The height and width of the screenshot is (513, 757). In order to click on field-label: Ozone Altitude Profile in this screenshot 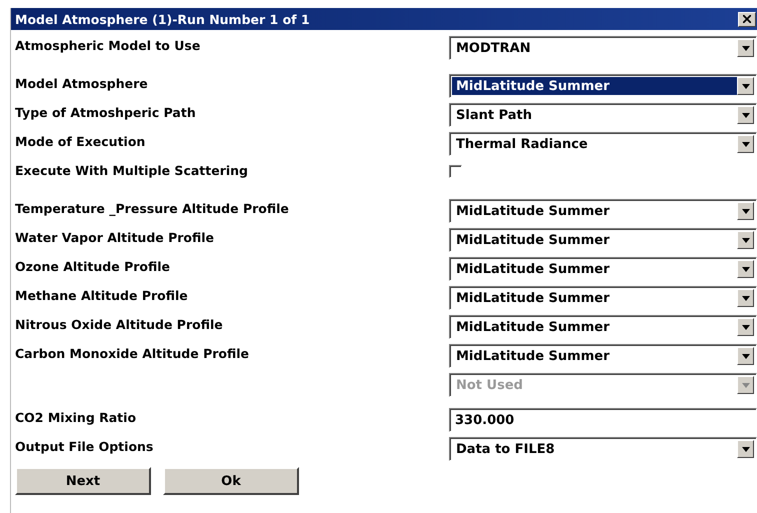, I will do `click(93, 266)`.